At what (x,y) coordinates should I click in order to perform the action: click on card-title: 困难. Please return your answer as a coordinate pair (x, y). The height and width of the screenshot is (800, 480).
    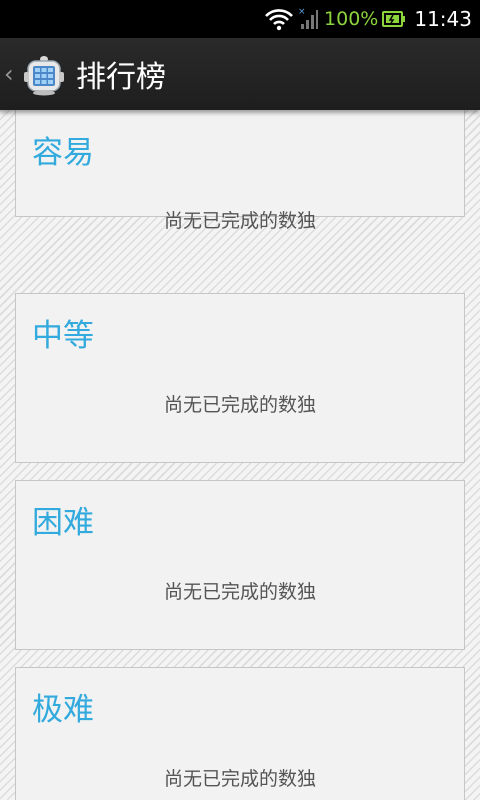
    Looking at the image, I should click on (63, 523).